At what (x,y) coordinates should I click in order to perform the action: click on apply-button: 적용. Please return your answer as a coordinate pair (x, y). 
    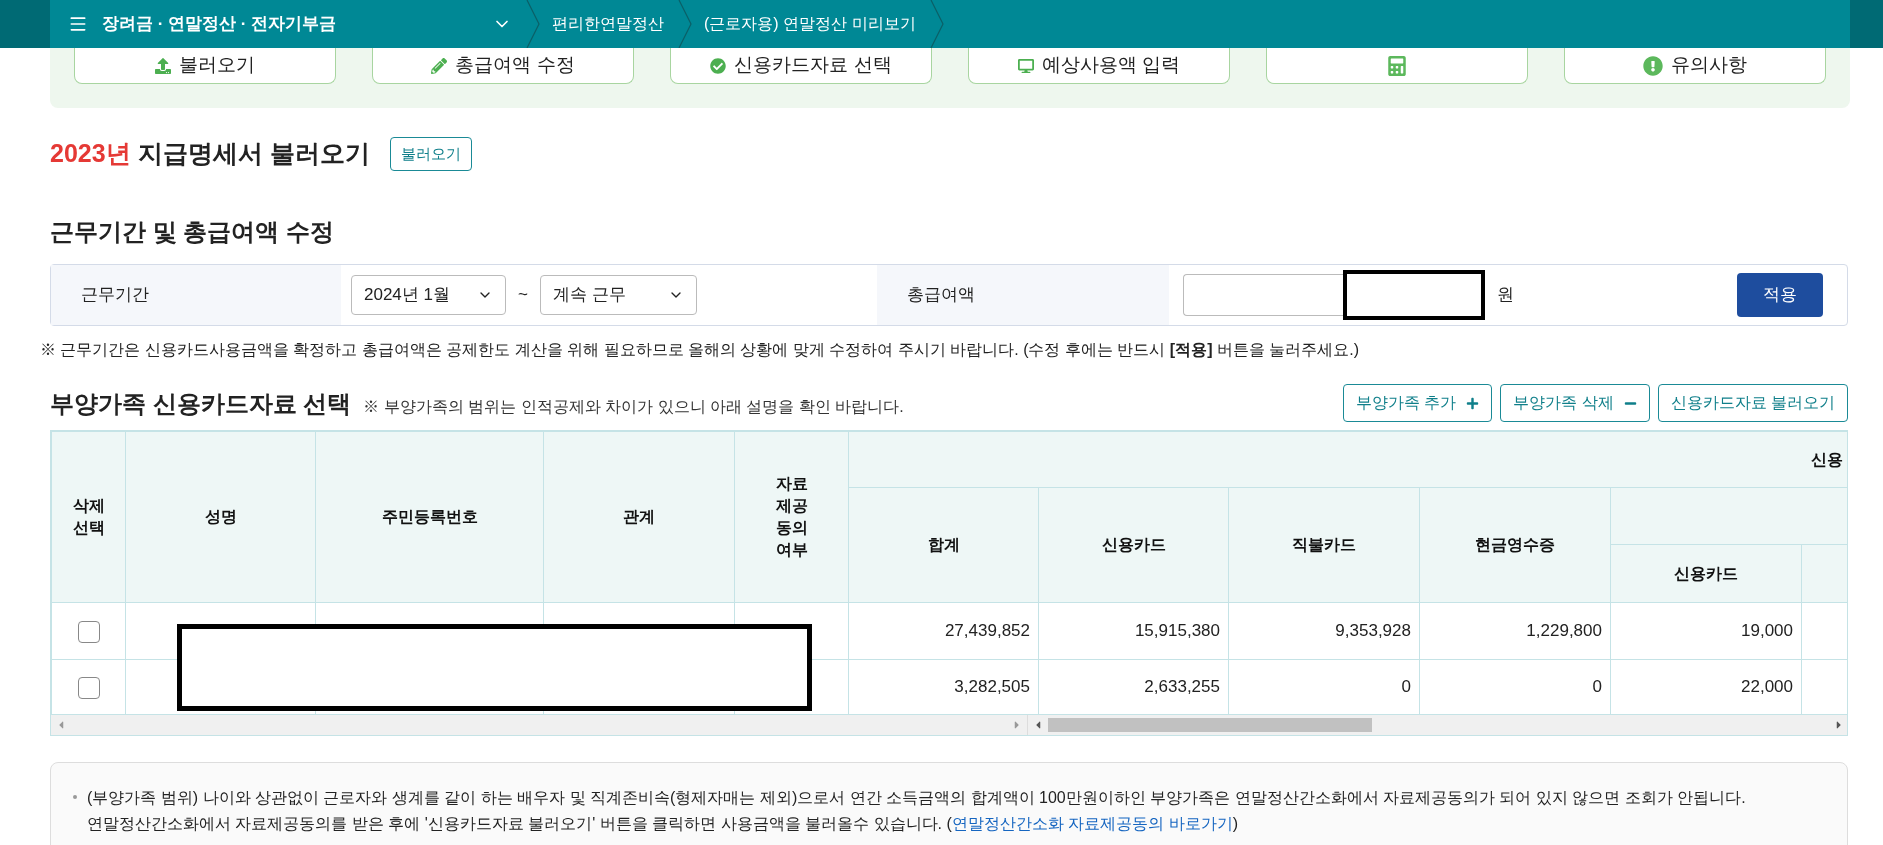
    Looking at the image, I should click on (1780, 295).